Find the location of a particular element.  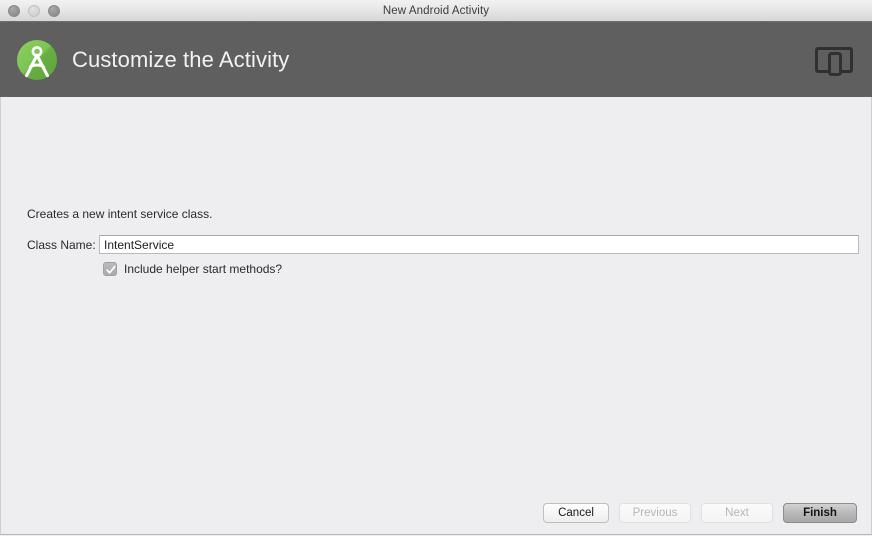

window-titlebar: New Android Activity is located at coordinates (436, 11).